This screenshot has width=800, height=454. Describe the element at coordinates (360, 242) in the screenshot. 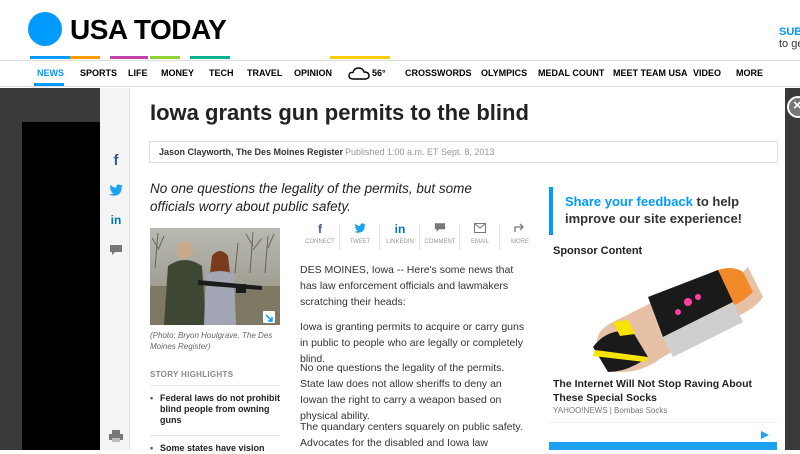

I see `share-label: TWEET` at that location.